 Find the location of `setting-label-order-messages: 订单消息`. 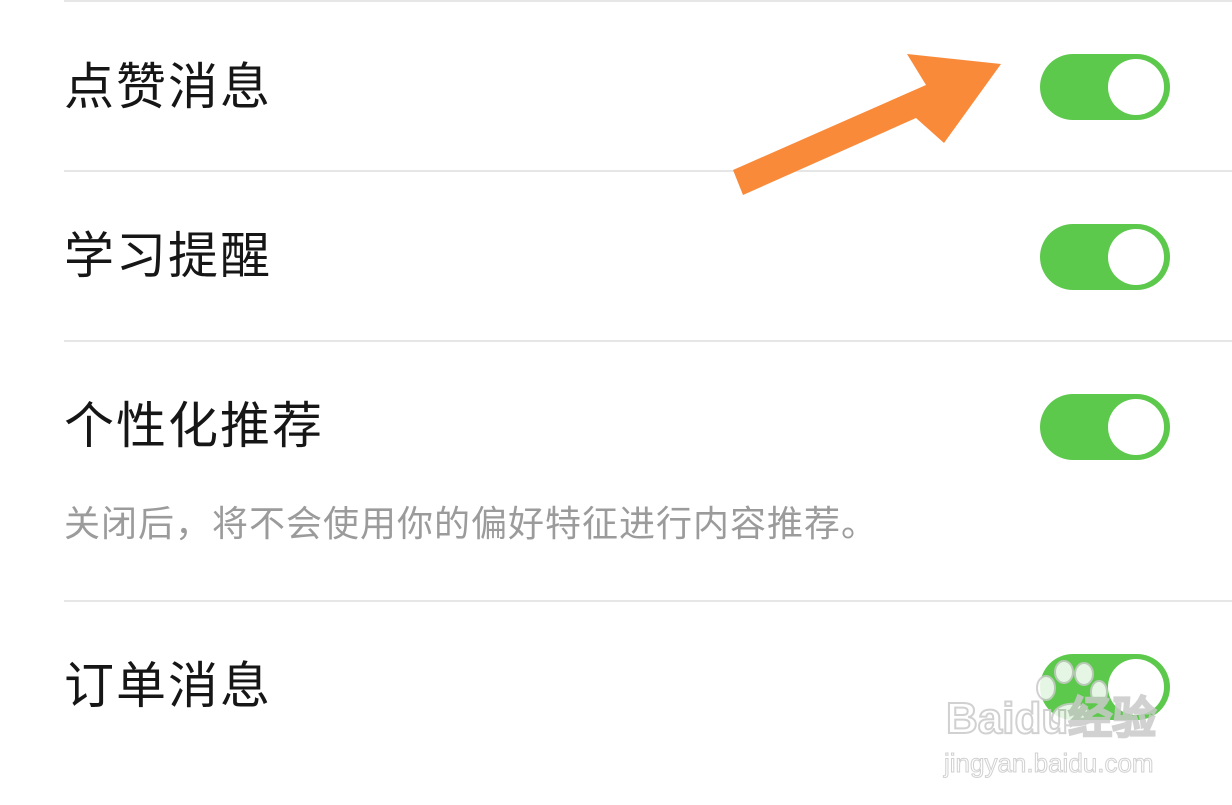

setting-label-order-messages: 订单消息 is located at coordinates (168, 686).